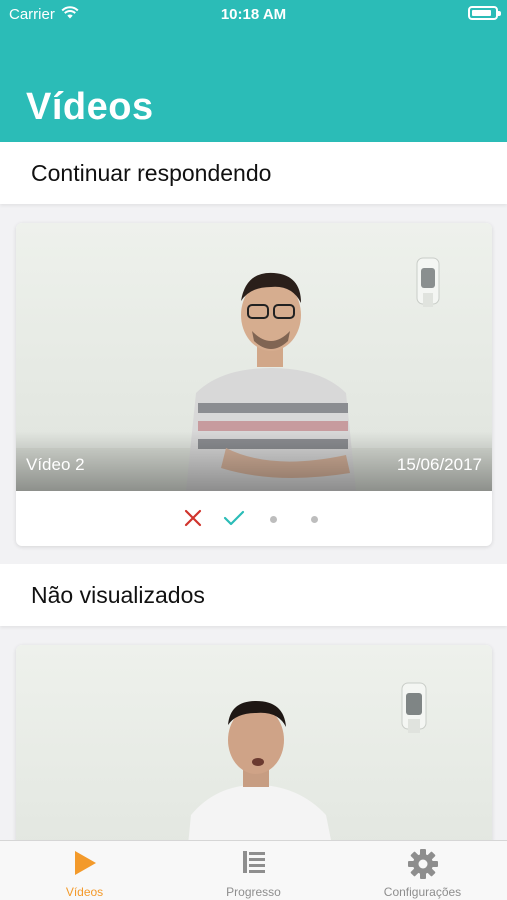  What do you see at coordinates (422, 892) in the screenshot?
I see `tab-label: Configurações` at bounding box center [422, 892].